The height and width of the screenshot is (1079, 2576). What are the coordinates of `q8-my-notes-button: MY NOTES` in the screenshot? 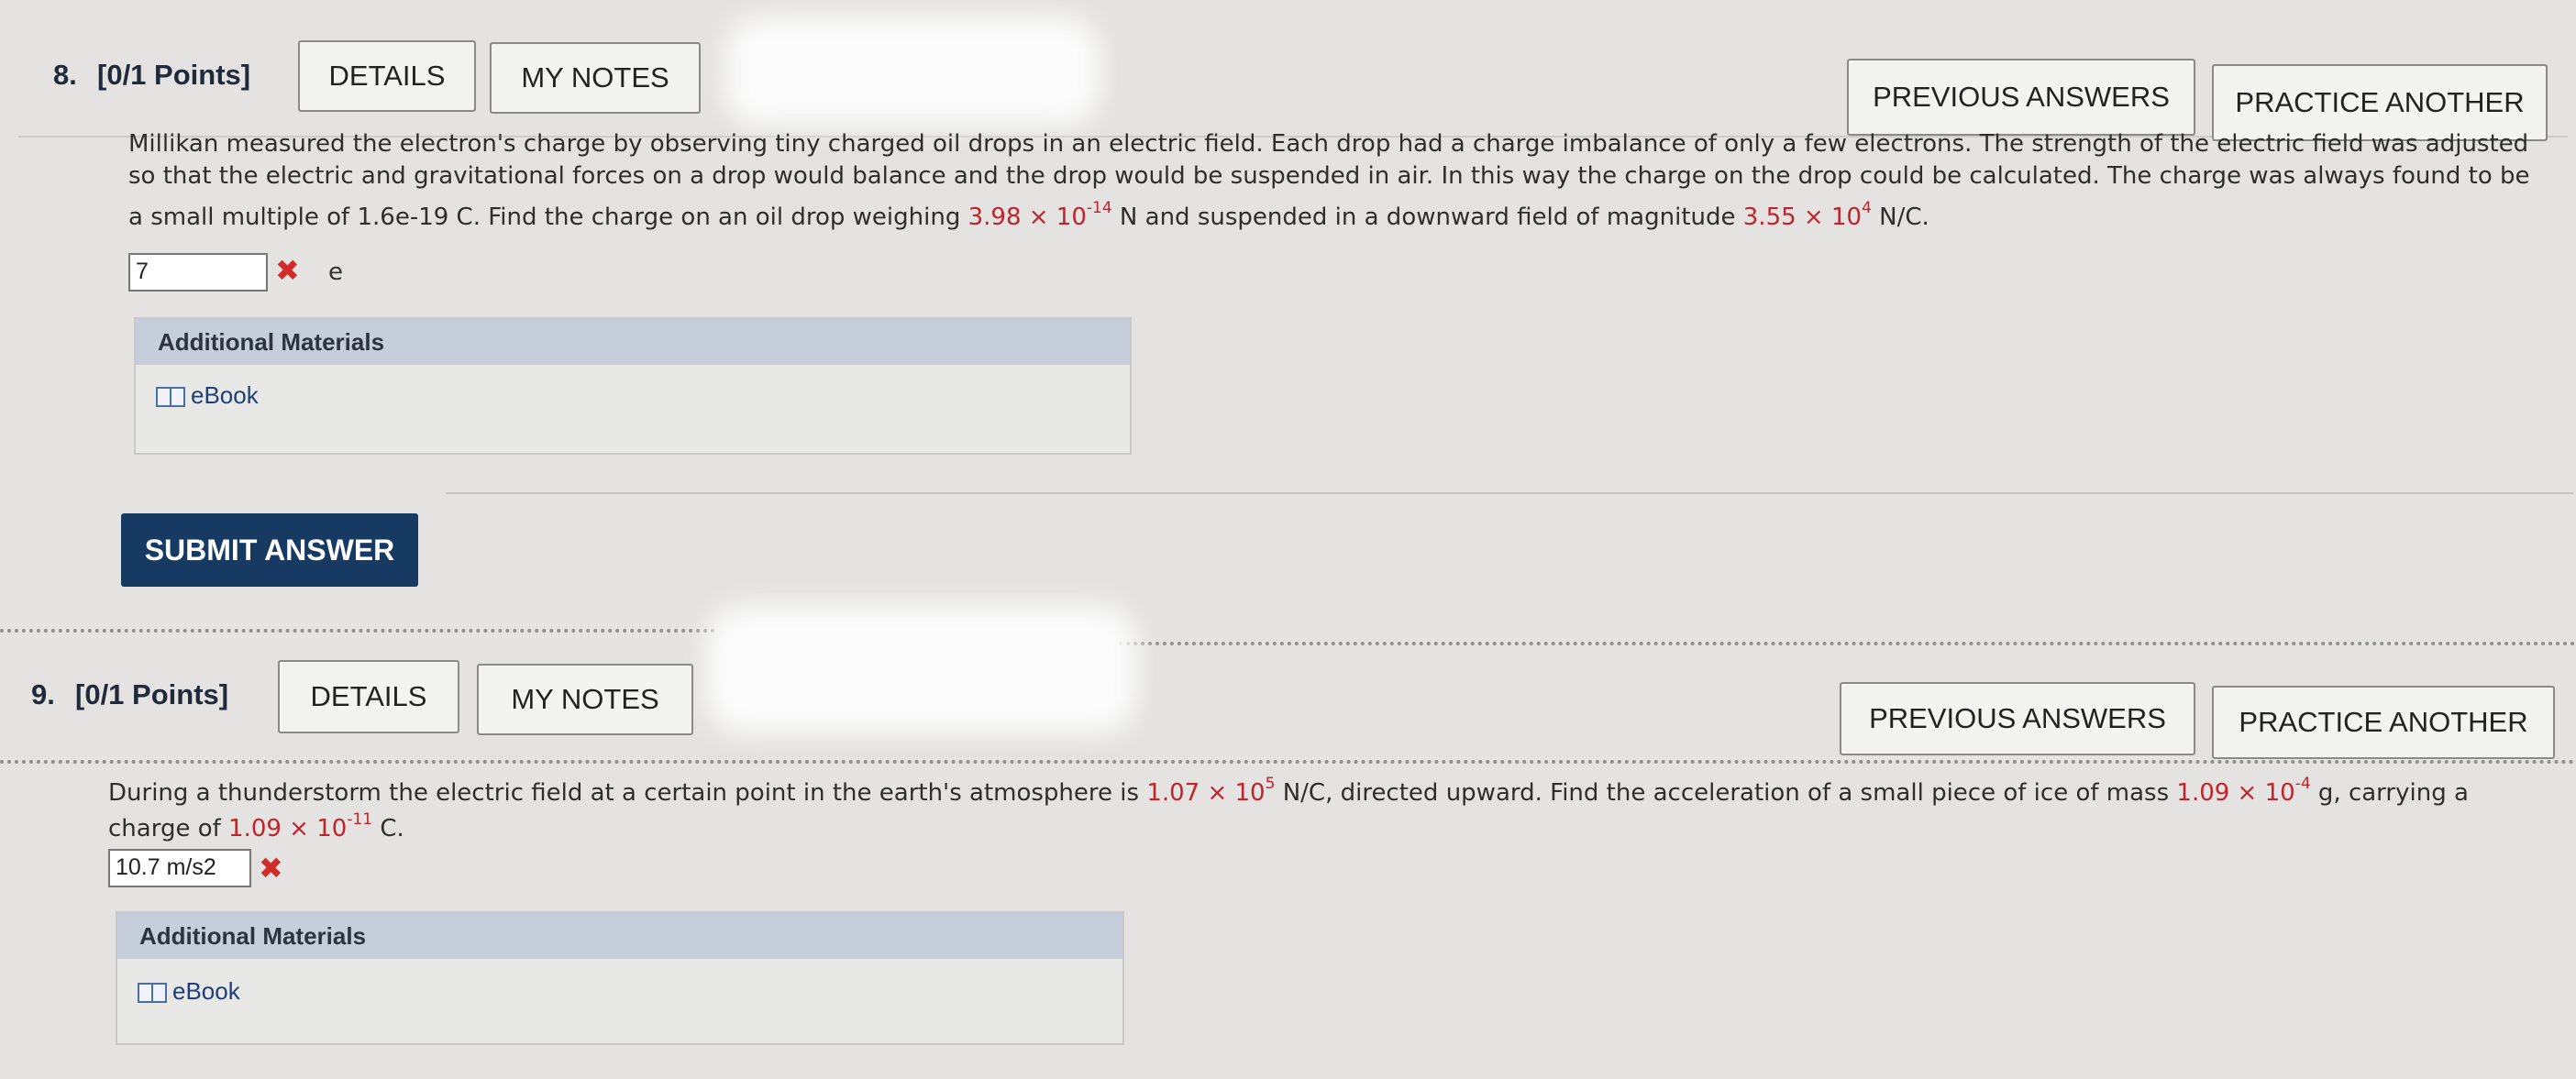 It's located at (595, 78).